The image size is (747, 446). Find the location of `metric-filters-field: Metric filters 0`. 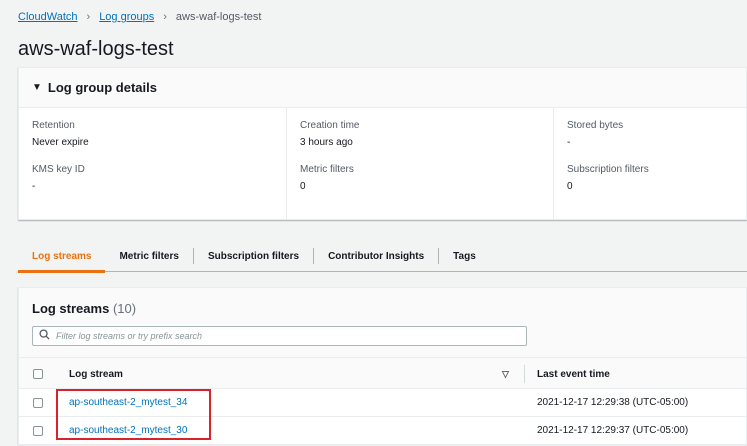

metric-filters-field: Metric filters 0 is located at coordinates (327, 178).